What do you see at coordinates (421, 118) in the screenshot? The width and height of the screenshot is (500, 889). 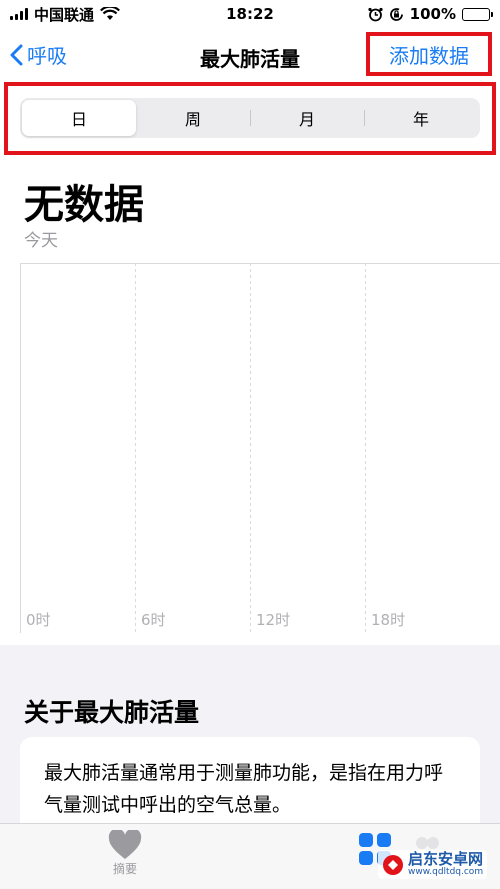 I see `segment-year: 年` at bounding box center [421, 118].